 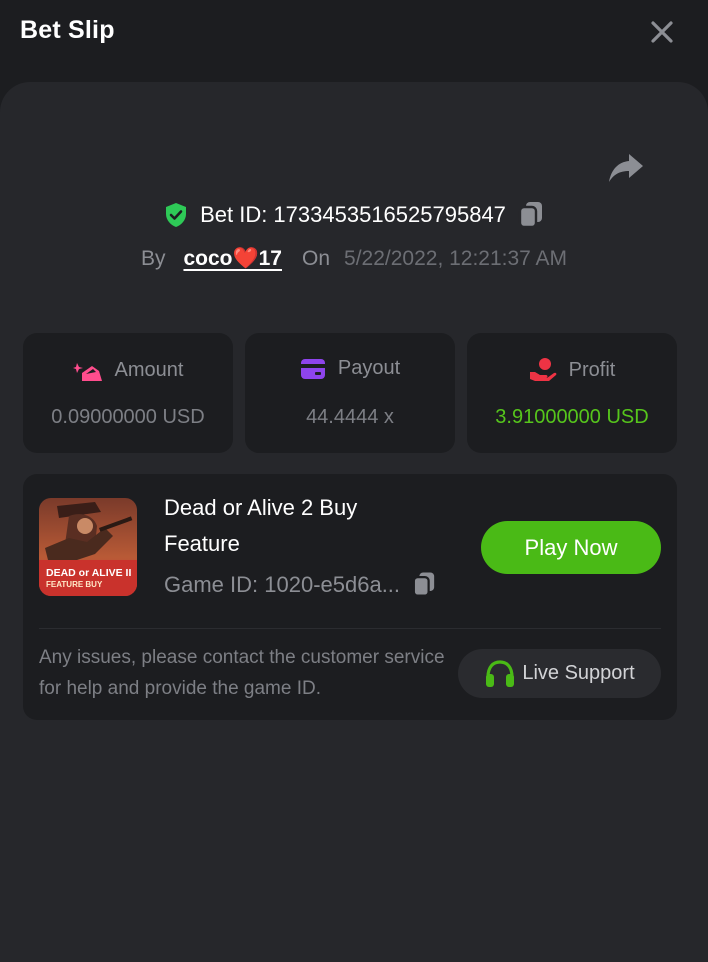 I want to click on payout-value: 44.4444 x, so click(x=350, y=417).